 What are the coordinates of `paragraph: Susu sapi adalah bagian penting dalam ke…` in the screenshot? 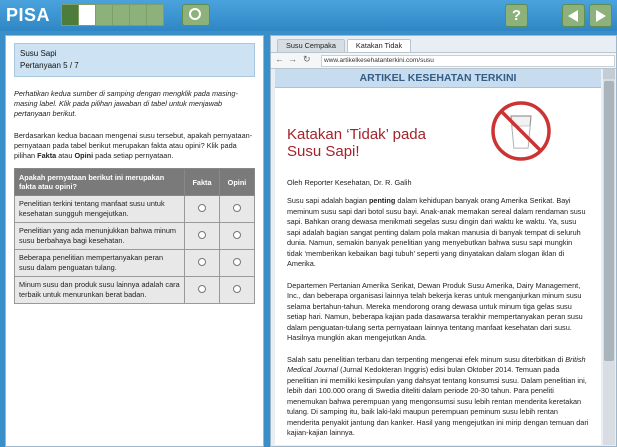 It's located at (438, 233).